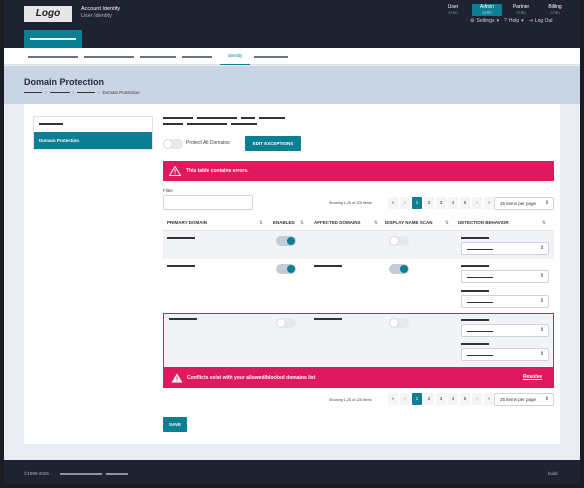 This screenshot has height=488, width=584. Describe the element at coordinates (284, 222) in the screenshot. I see `column-header-enabled: ENABLED` at that location.